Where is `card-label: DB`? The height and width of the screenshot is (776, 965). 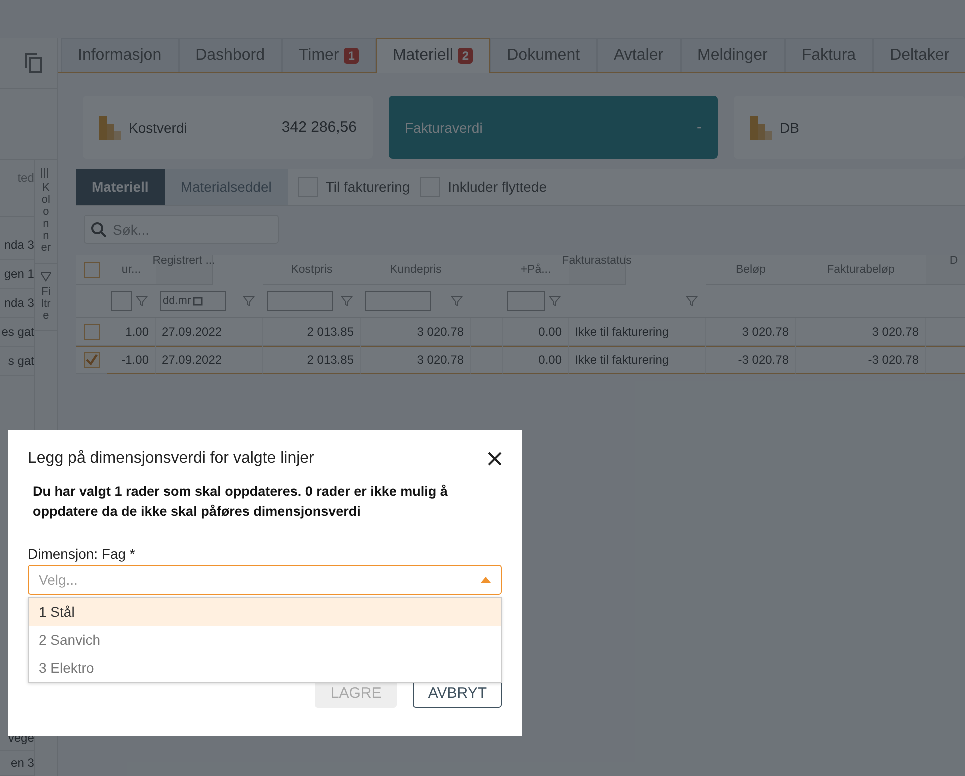
card-label: DB is located at coordinates (790, 128).